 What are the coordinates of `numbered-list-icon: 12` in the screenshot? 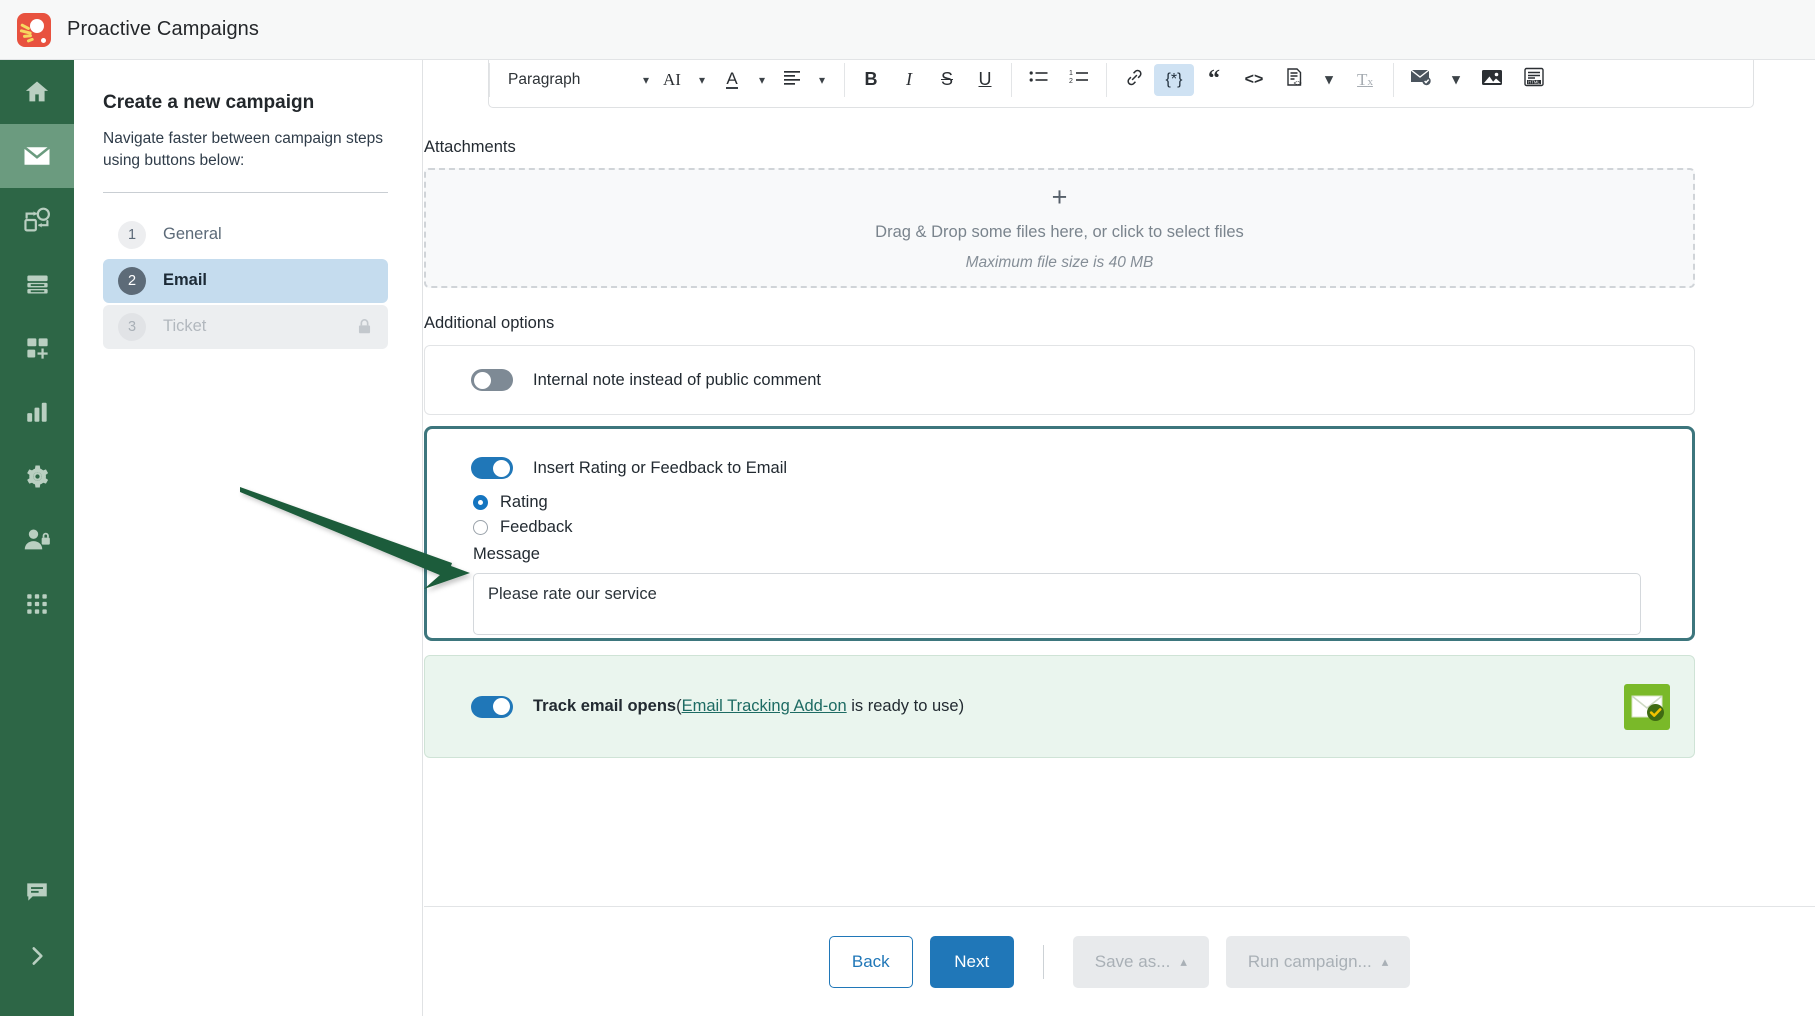 It's located at (1079, 79).